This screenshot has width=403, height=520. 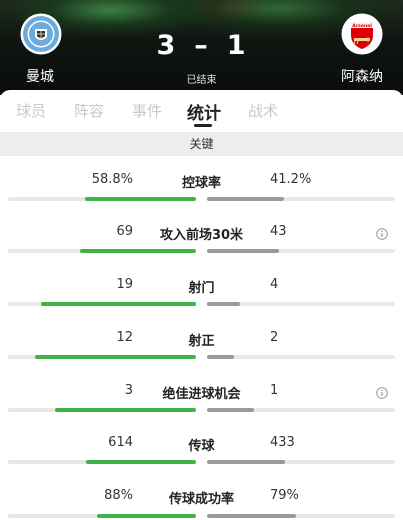 I want to click on stat-away-value: 41.2%, so click(x=291, y=179).